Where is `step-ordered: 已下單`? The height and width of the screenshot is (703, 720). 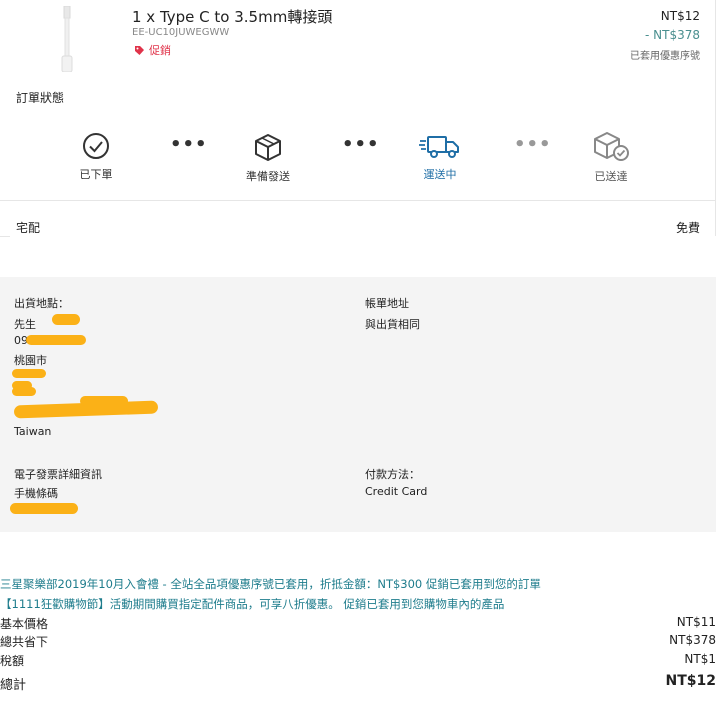 step-ordered: 已下單 is located at coordinates (96, 157).